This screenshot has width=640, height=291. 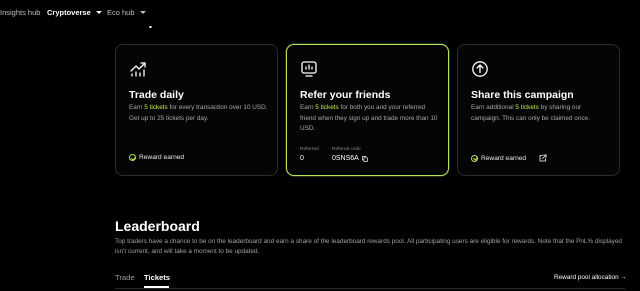 I want to click on nav-item-eco-hub: Eco hub, so click(x=126, y=12).